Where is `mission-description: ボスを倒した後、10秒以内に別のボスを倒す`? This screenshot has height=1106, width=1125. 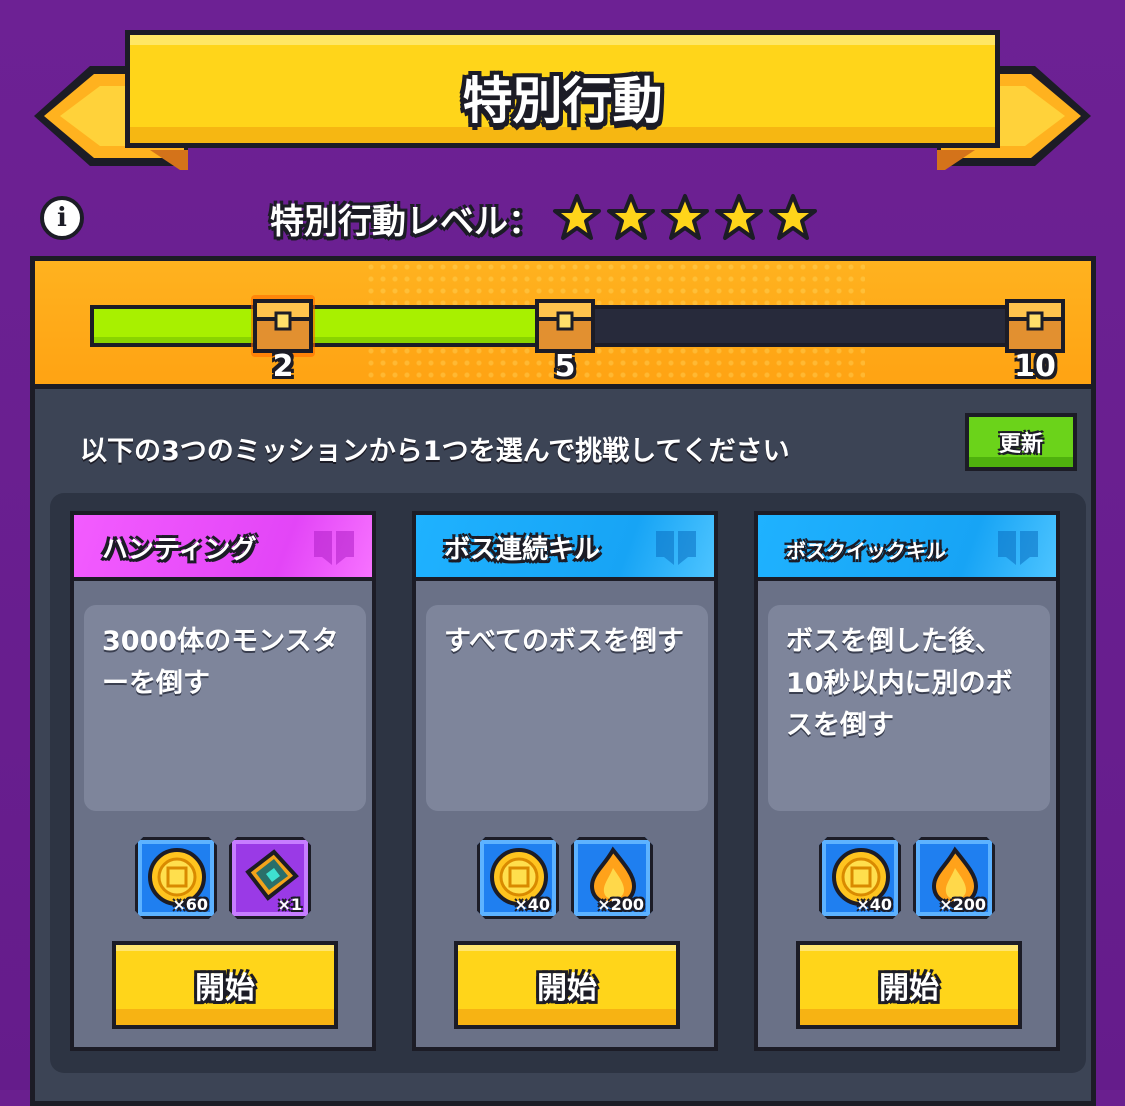 mission-description: ボスを倒した後、10秒以内に別のボスを倒す is located at coordinates (899, 683).